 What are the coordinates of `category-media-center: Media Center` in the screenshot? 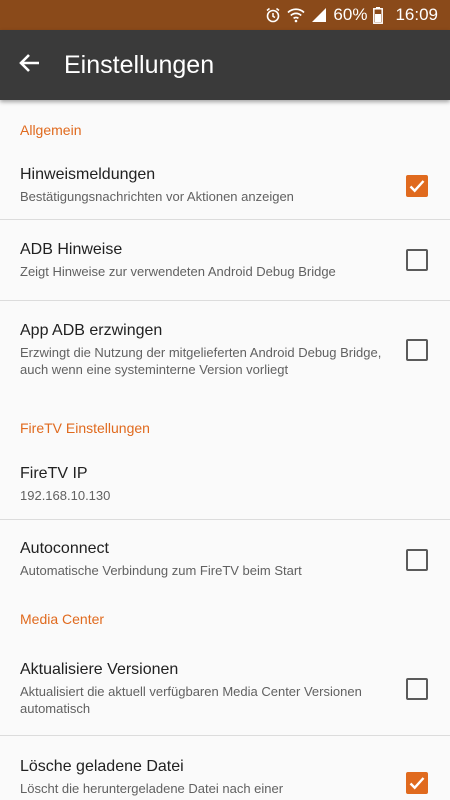 It's located at (62, 619).